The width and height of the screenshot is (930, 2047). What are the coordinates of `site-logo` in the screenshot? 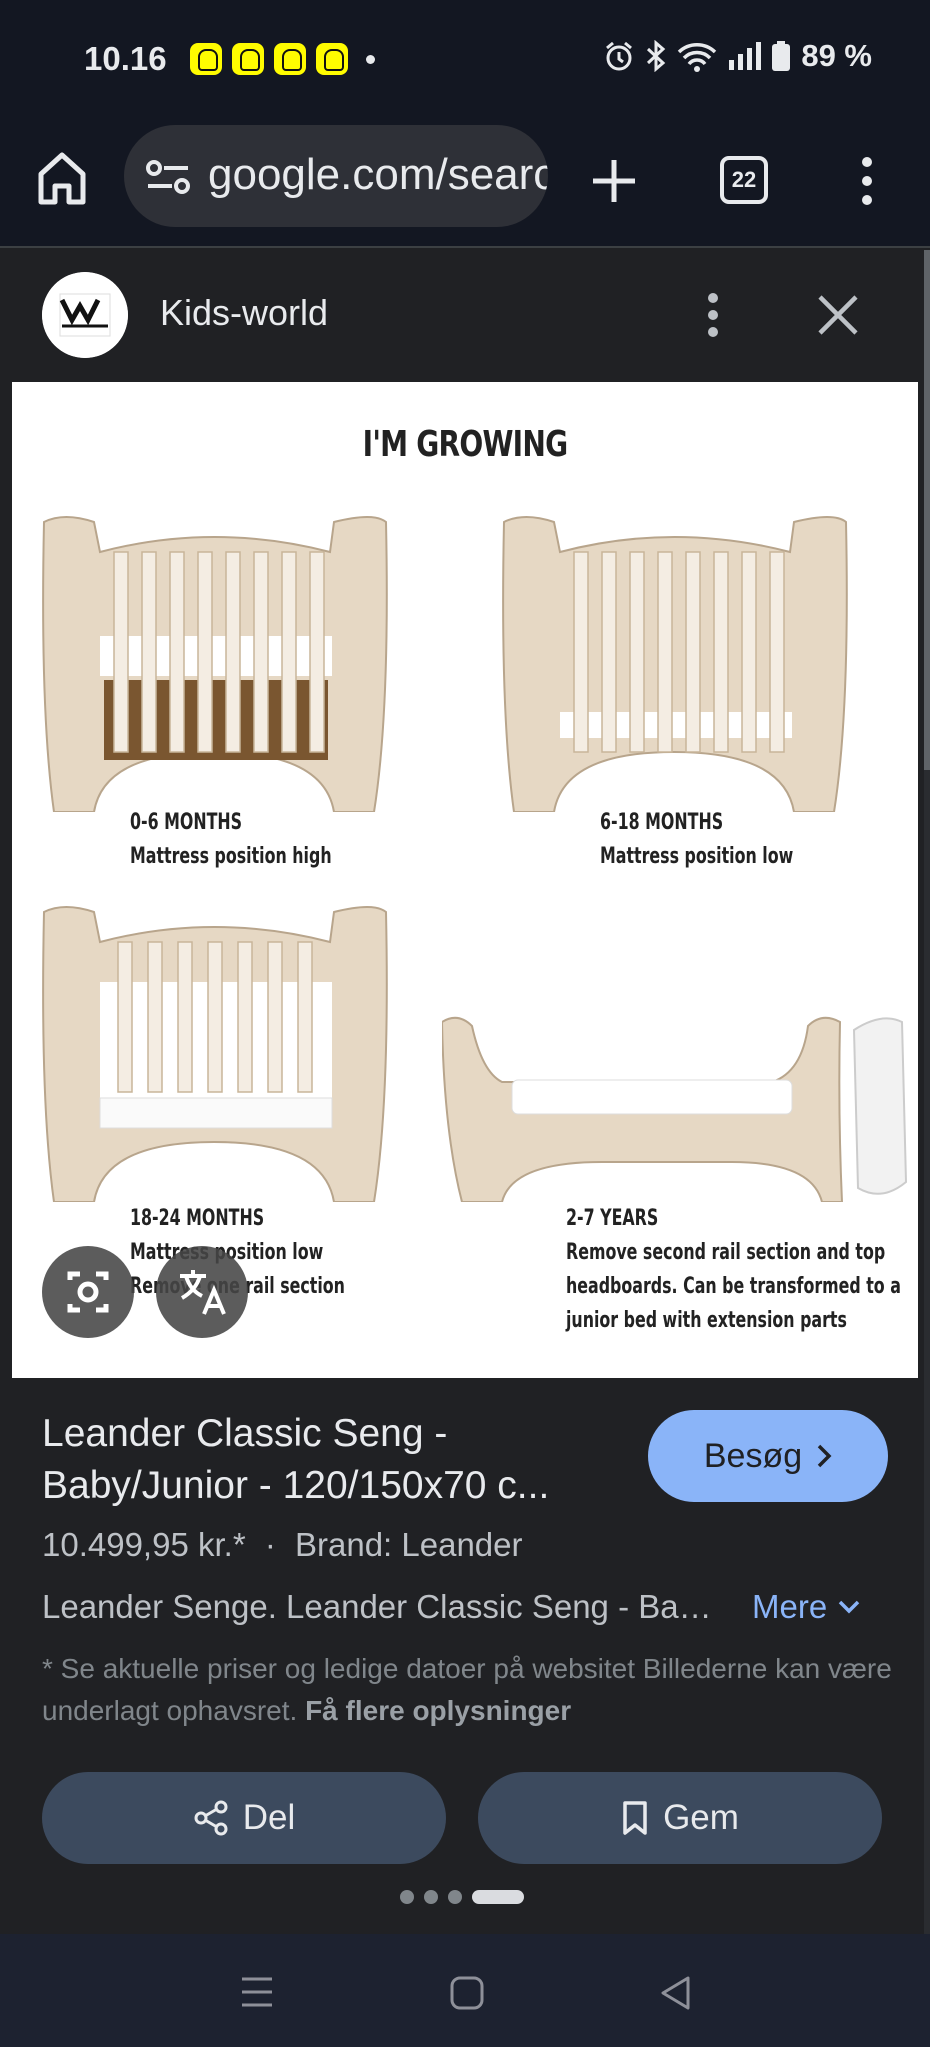 It's located at (85, 315).